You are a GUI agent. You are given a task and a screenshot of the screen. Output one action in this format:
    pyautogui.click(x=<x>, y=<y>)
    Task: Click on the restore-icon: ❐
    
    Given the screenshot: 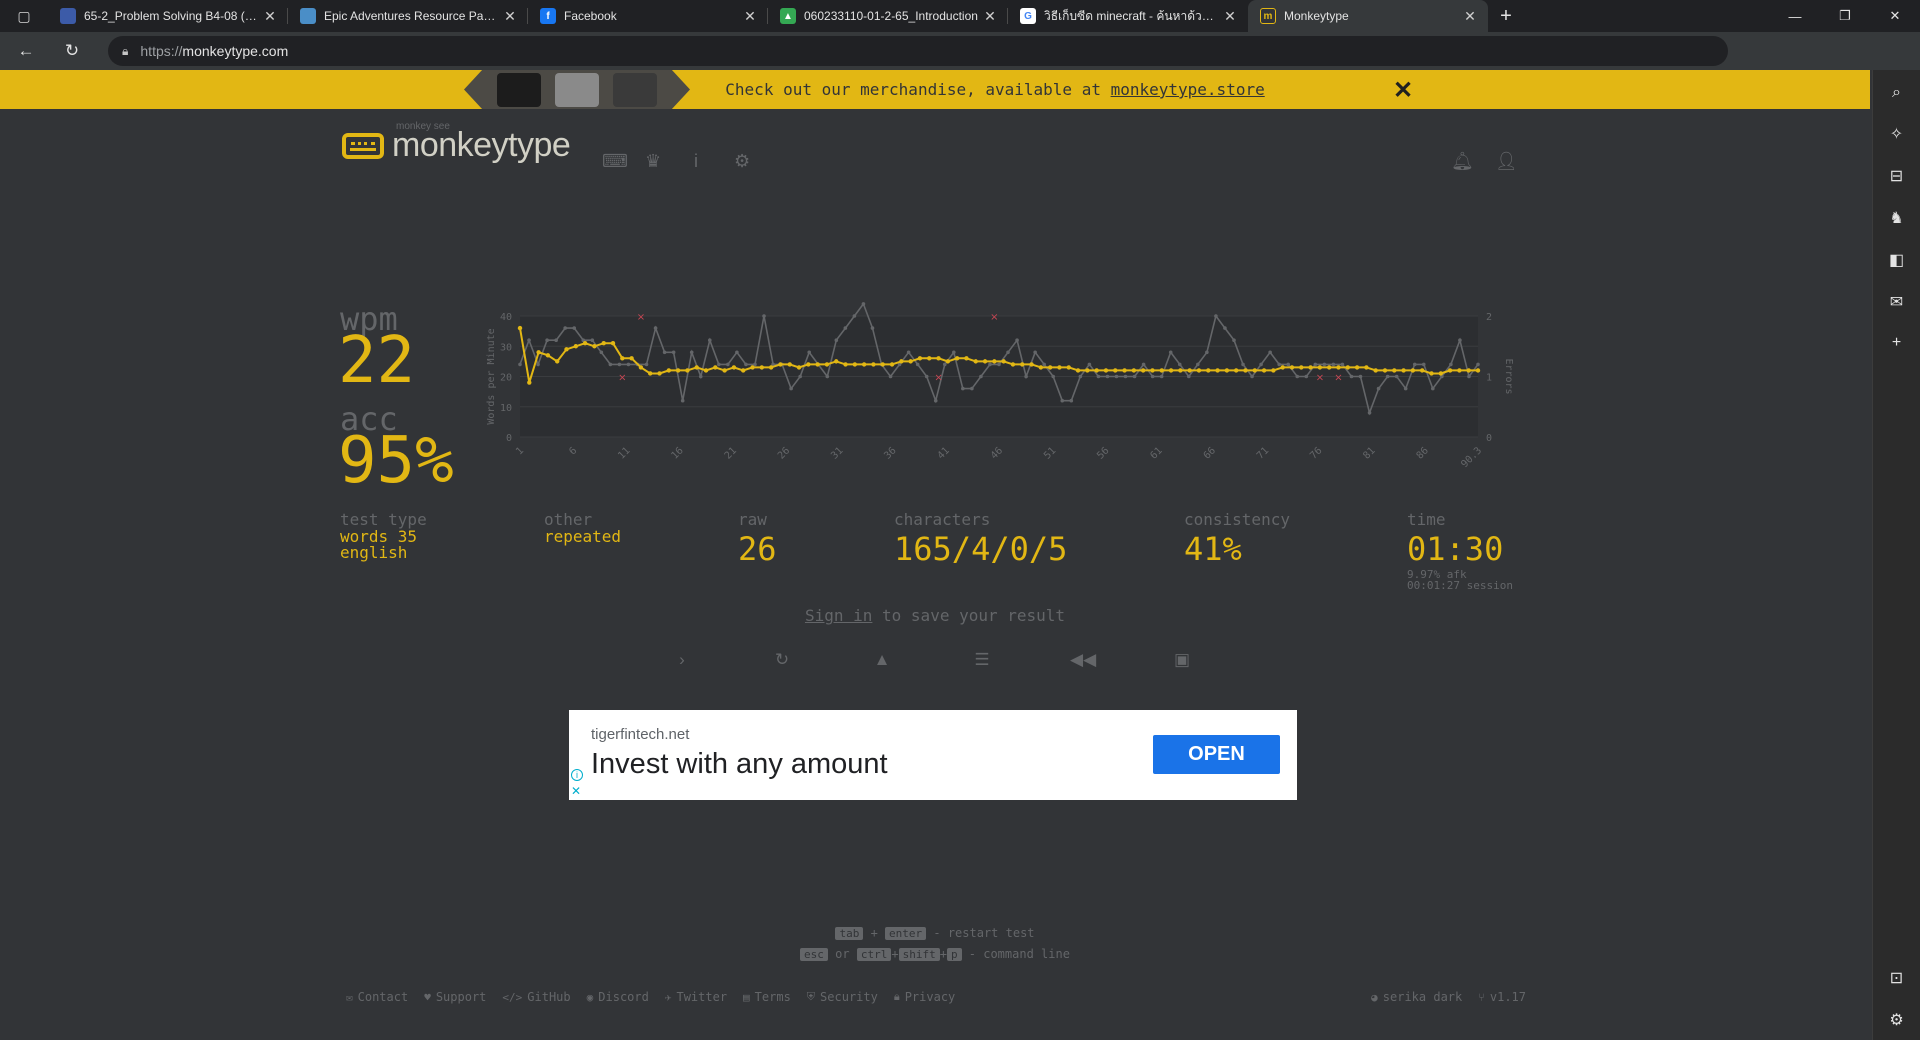 What is the action you would take?
    pyautogui.click(x=1845, y=16)
    